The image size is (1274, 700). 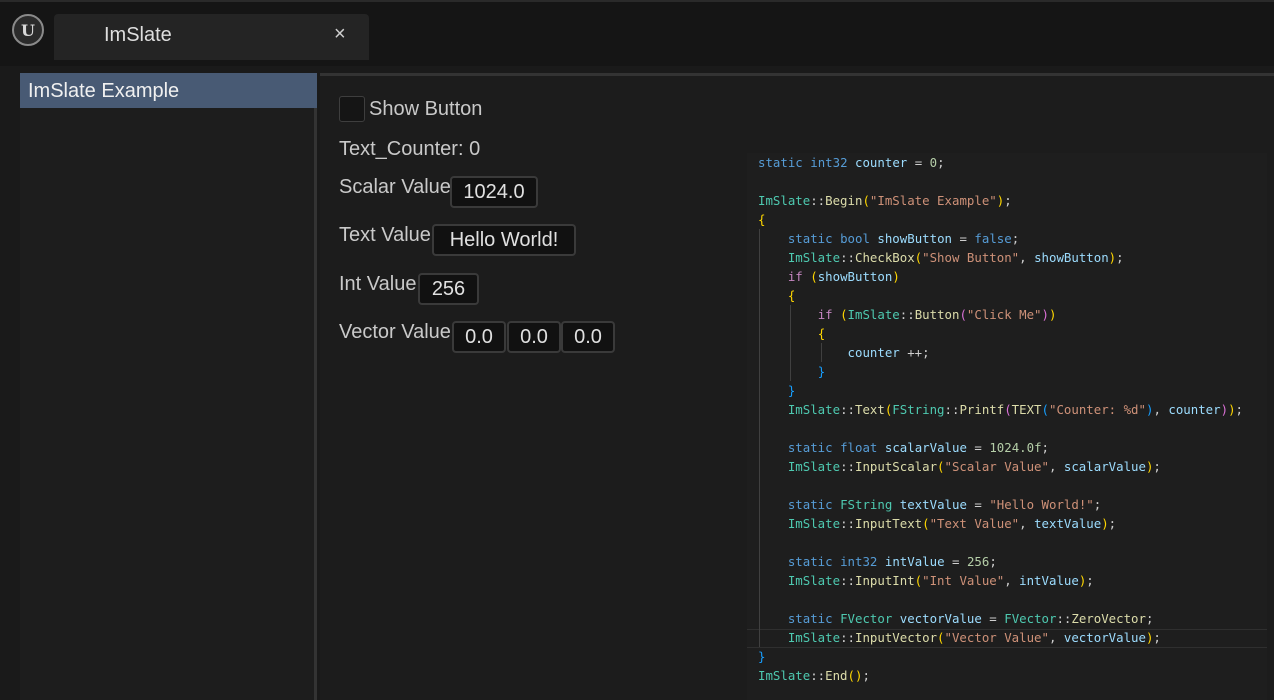 What do you see at coordinates (340, 34) in the screenshot?
I see `close-icon: ×` at bounding box center [340, 34].